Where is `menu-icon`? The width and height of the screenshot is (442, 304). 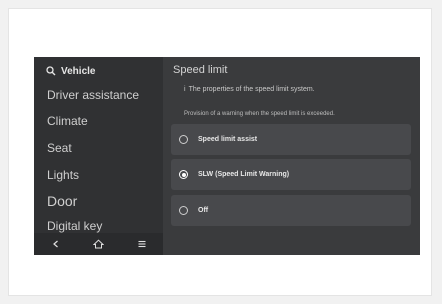
menu-icon is located at coordinates (142, 244).